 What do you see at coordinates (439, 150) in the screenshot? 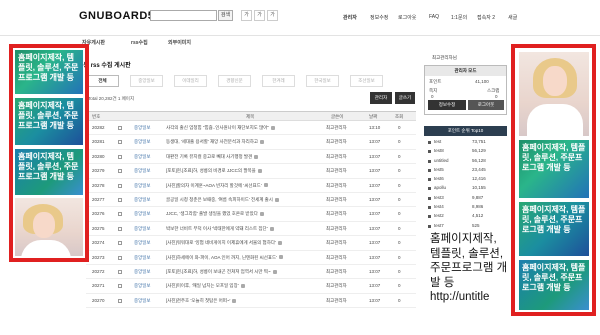
I see `rank-name: test8` at bounding box center [439, 150].